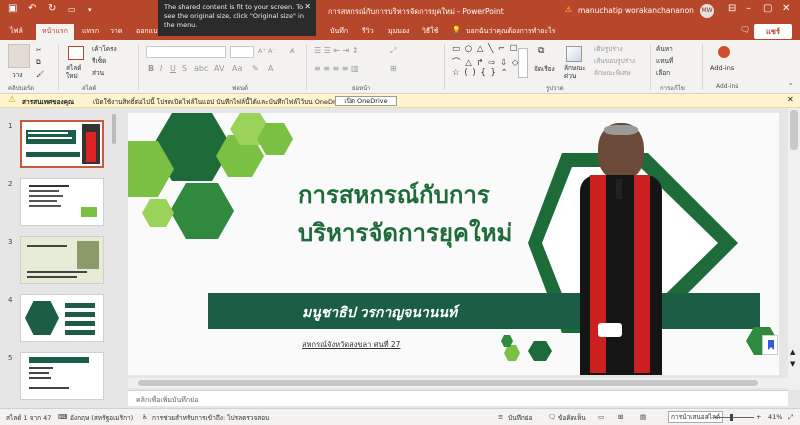 The height and width of the screenshot is (425, 800). I want to click on zoom-slider, so click(734, 417).